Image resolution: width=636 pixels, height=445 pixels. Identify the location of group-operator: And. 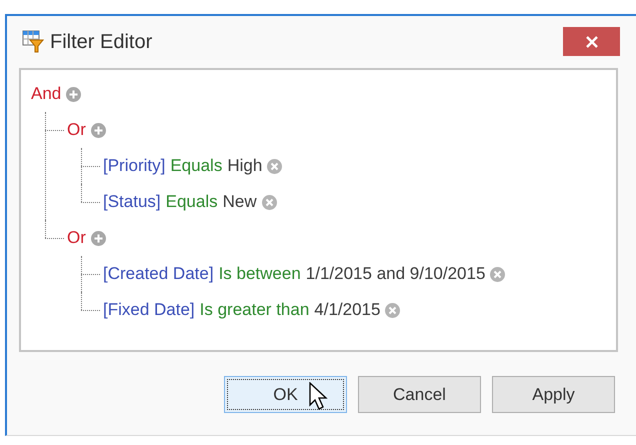
(46, 94).